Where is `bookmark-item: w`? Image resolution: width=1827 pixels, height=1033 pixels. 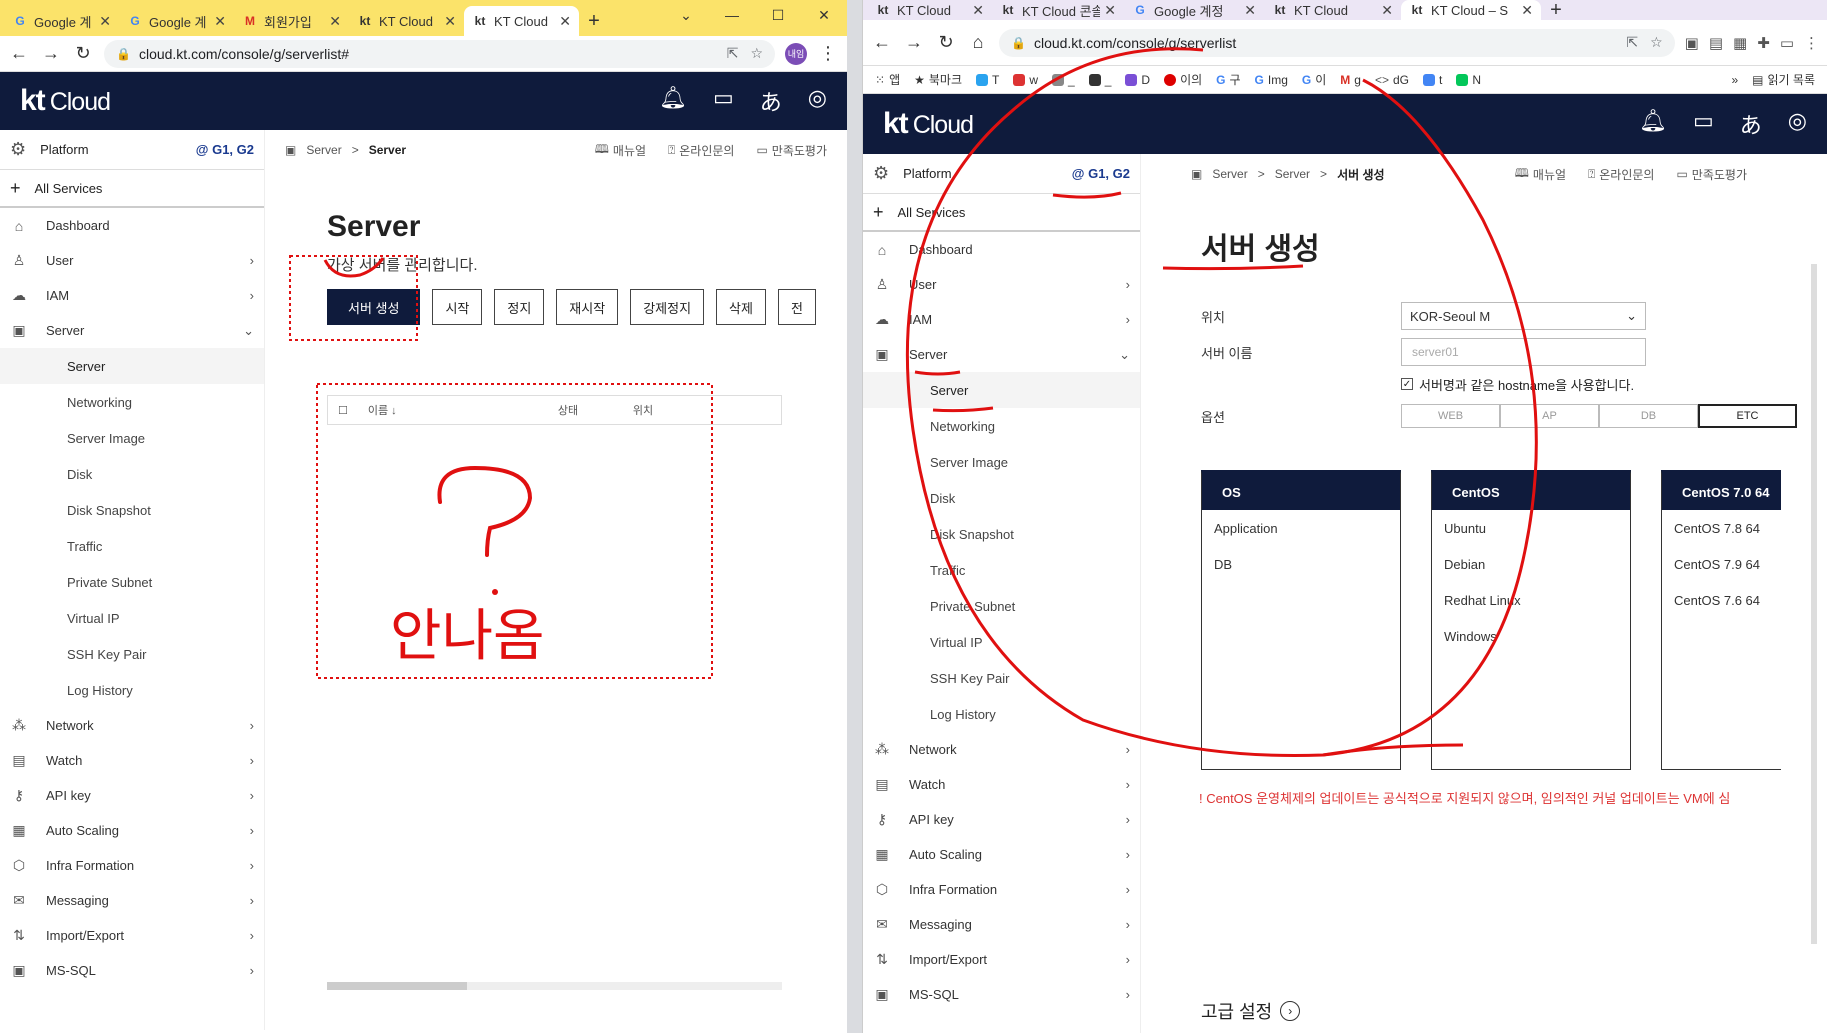
bookmark-item: w is located at coordinates (1025, 80).